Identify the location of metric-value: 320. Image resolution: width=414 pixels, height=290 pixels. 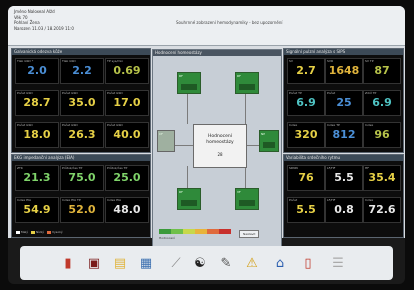
(306, 134).